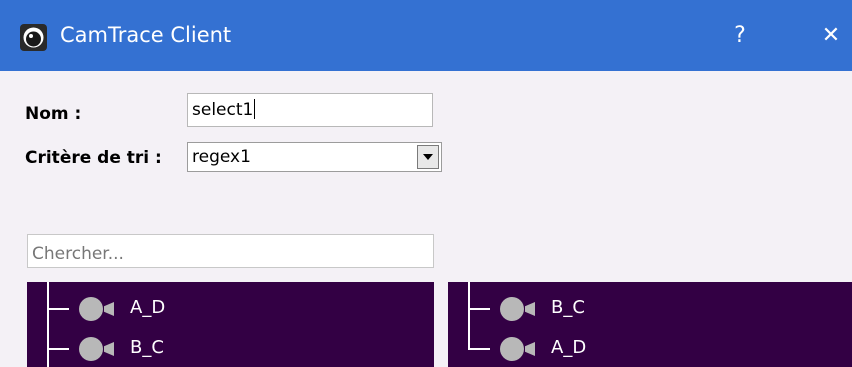  Describe the element at coordinates (223, 110) in the screenshot. I see `nom-input-value: select1` at that location.